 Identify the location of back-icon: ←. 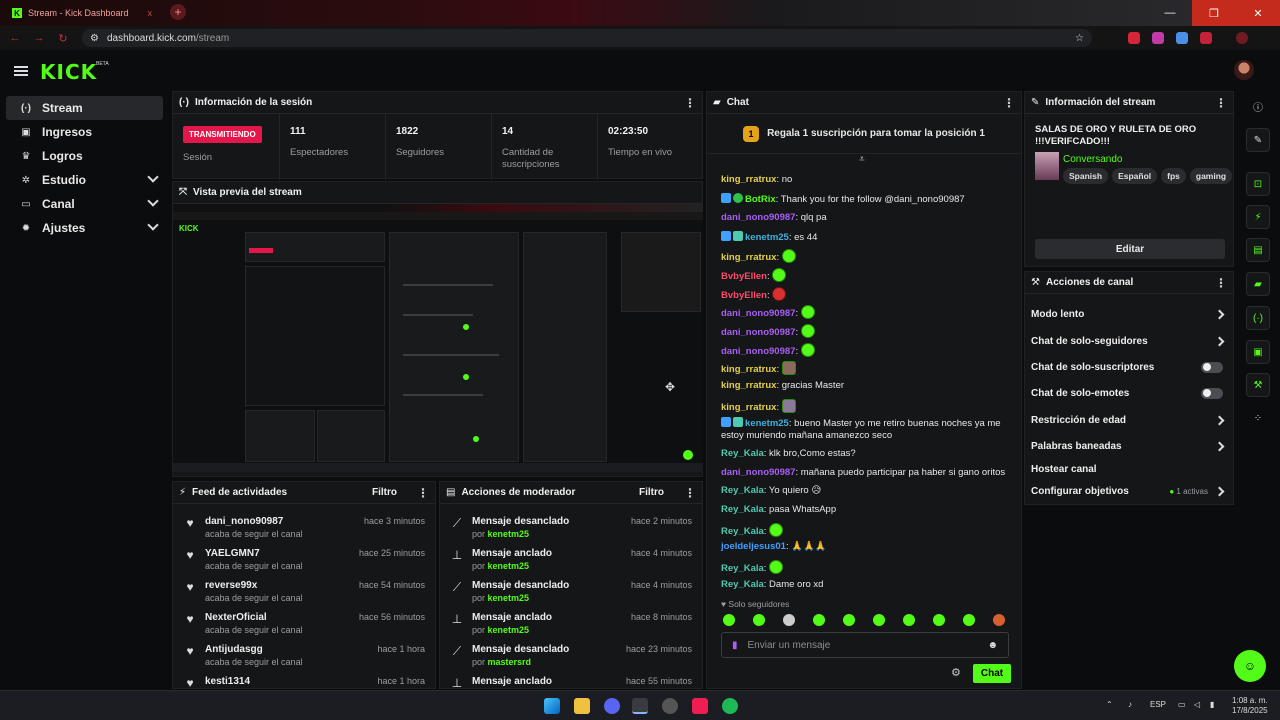
(15, 38).